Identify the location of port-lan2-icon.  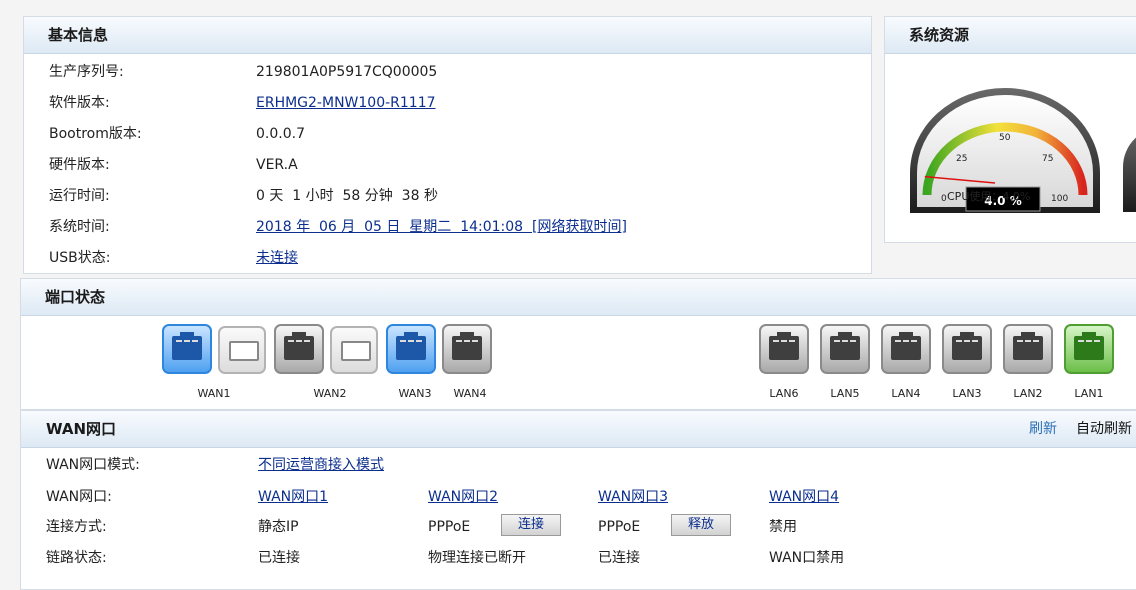
(1028, 349).